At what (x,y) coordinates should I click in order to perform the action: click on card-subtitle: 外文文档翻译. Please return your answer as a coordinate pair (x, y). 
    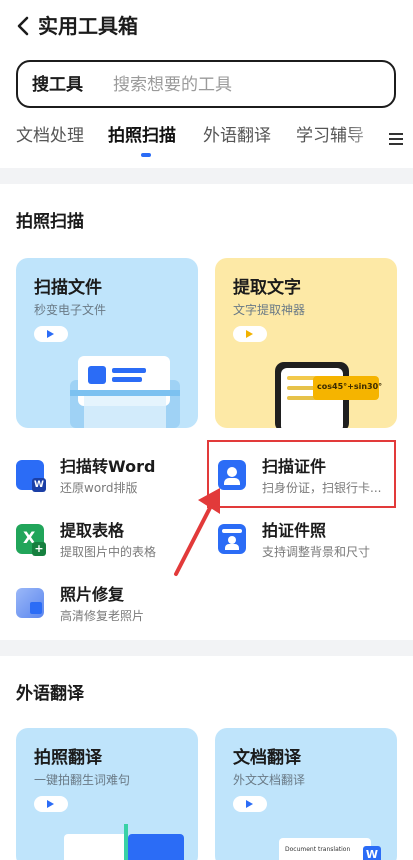
    Looking at the image, I should click on (269, 780).